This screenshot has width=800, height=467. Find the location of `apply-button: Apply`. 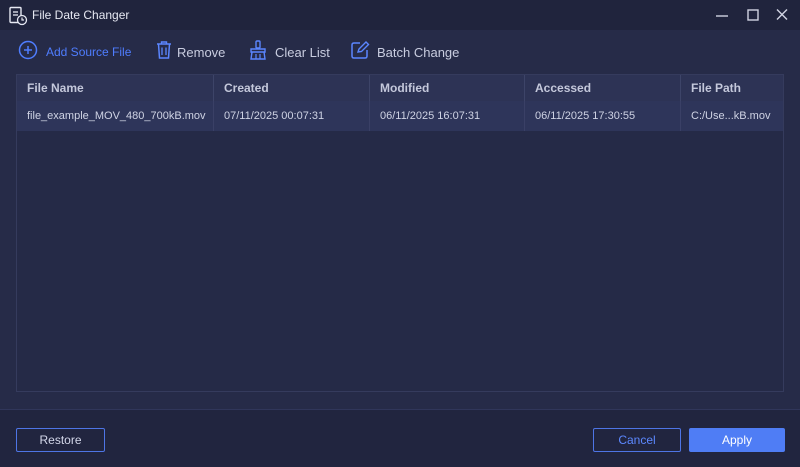

apply-button: Apply is located at coordinates (737, 440).